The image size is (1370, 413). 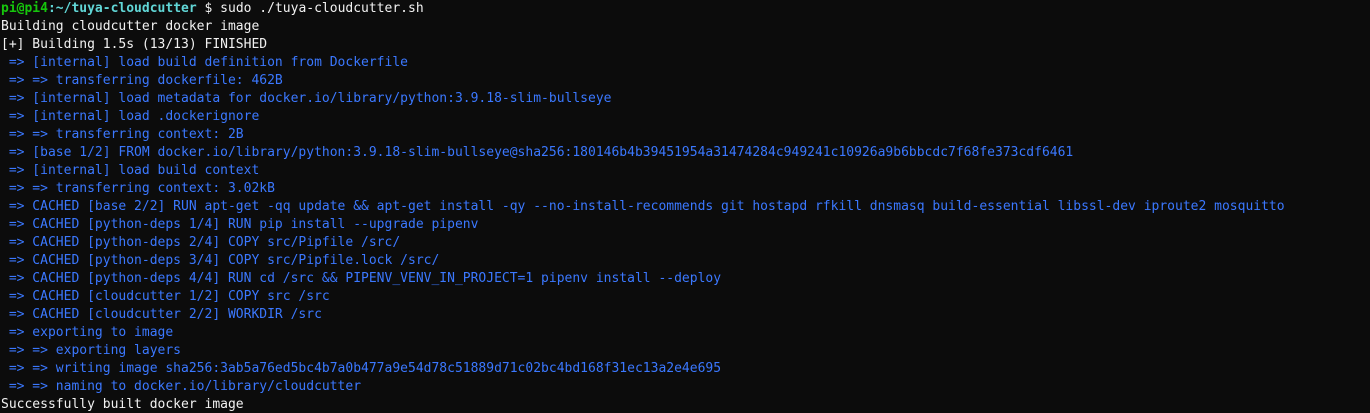 What do you see at coordinates (24, 8) in the screenshot?
I see `prompt-user-host: pi@pi4` at bounding box center [24, 8].